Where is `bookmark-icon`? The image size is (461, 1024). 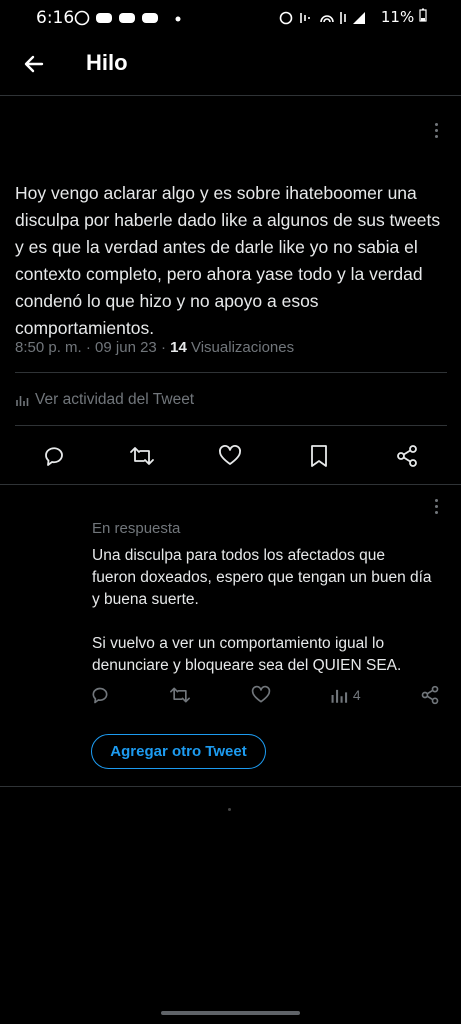 bookmark-icon is located at coordinates (318, 456).